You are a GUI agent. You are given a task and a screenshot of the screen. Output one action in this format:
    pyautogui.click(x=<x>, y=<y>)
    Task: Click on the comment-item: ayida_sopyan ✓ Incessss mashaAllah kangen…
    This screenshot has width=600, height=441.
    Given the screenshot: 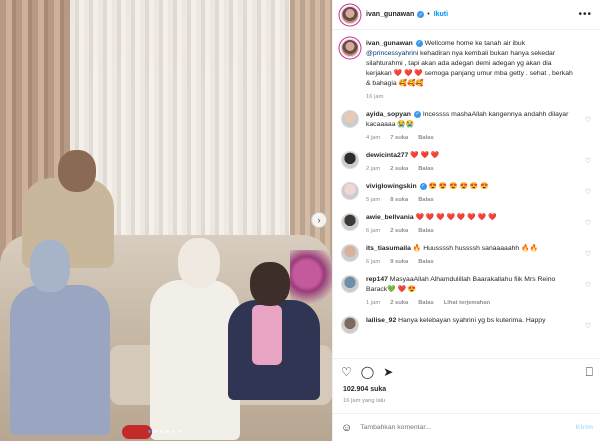 What is the action you would take?
    pyautogui.click(x=467, y=126)
    